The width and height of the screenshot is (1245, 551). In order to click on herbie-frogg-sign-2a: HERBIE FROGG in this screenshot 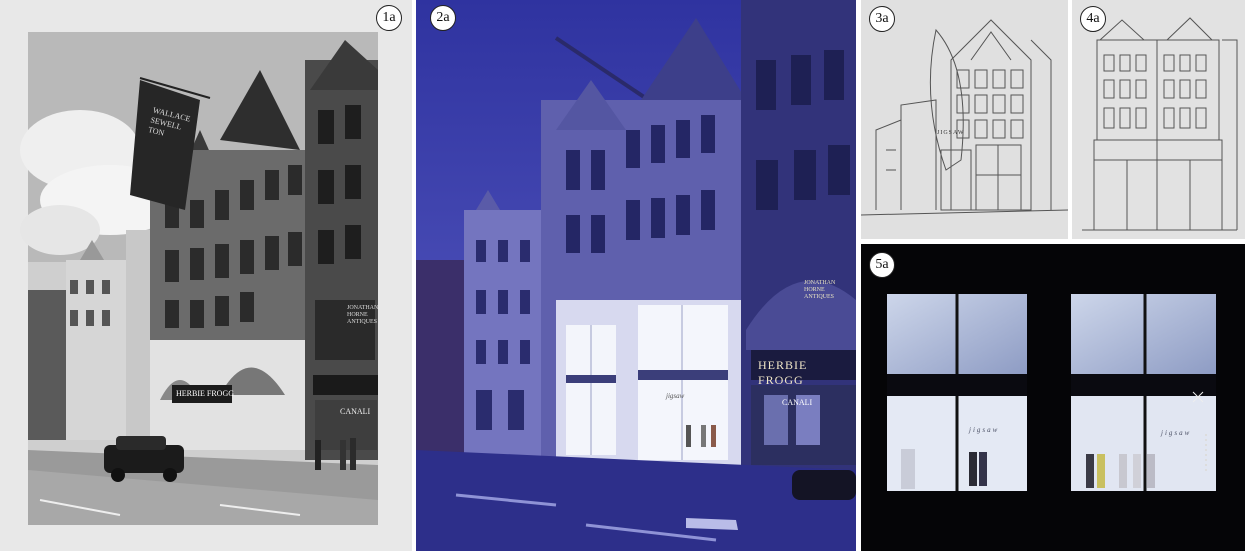, I will do `click(783, 372)`.